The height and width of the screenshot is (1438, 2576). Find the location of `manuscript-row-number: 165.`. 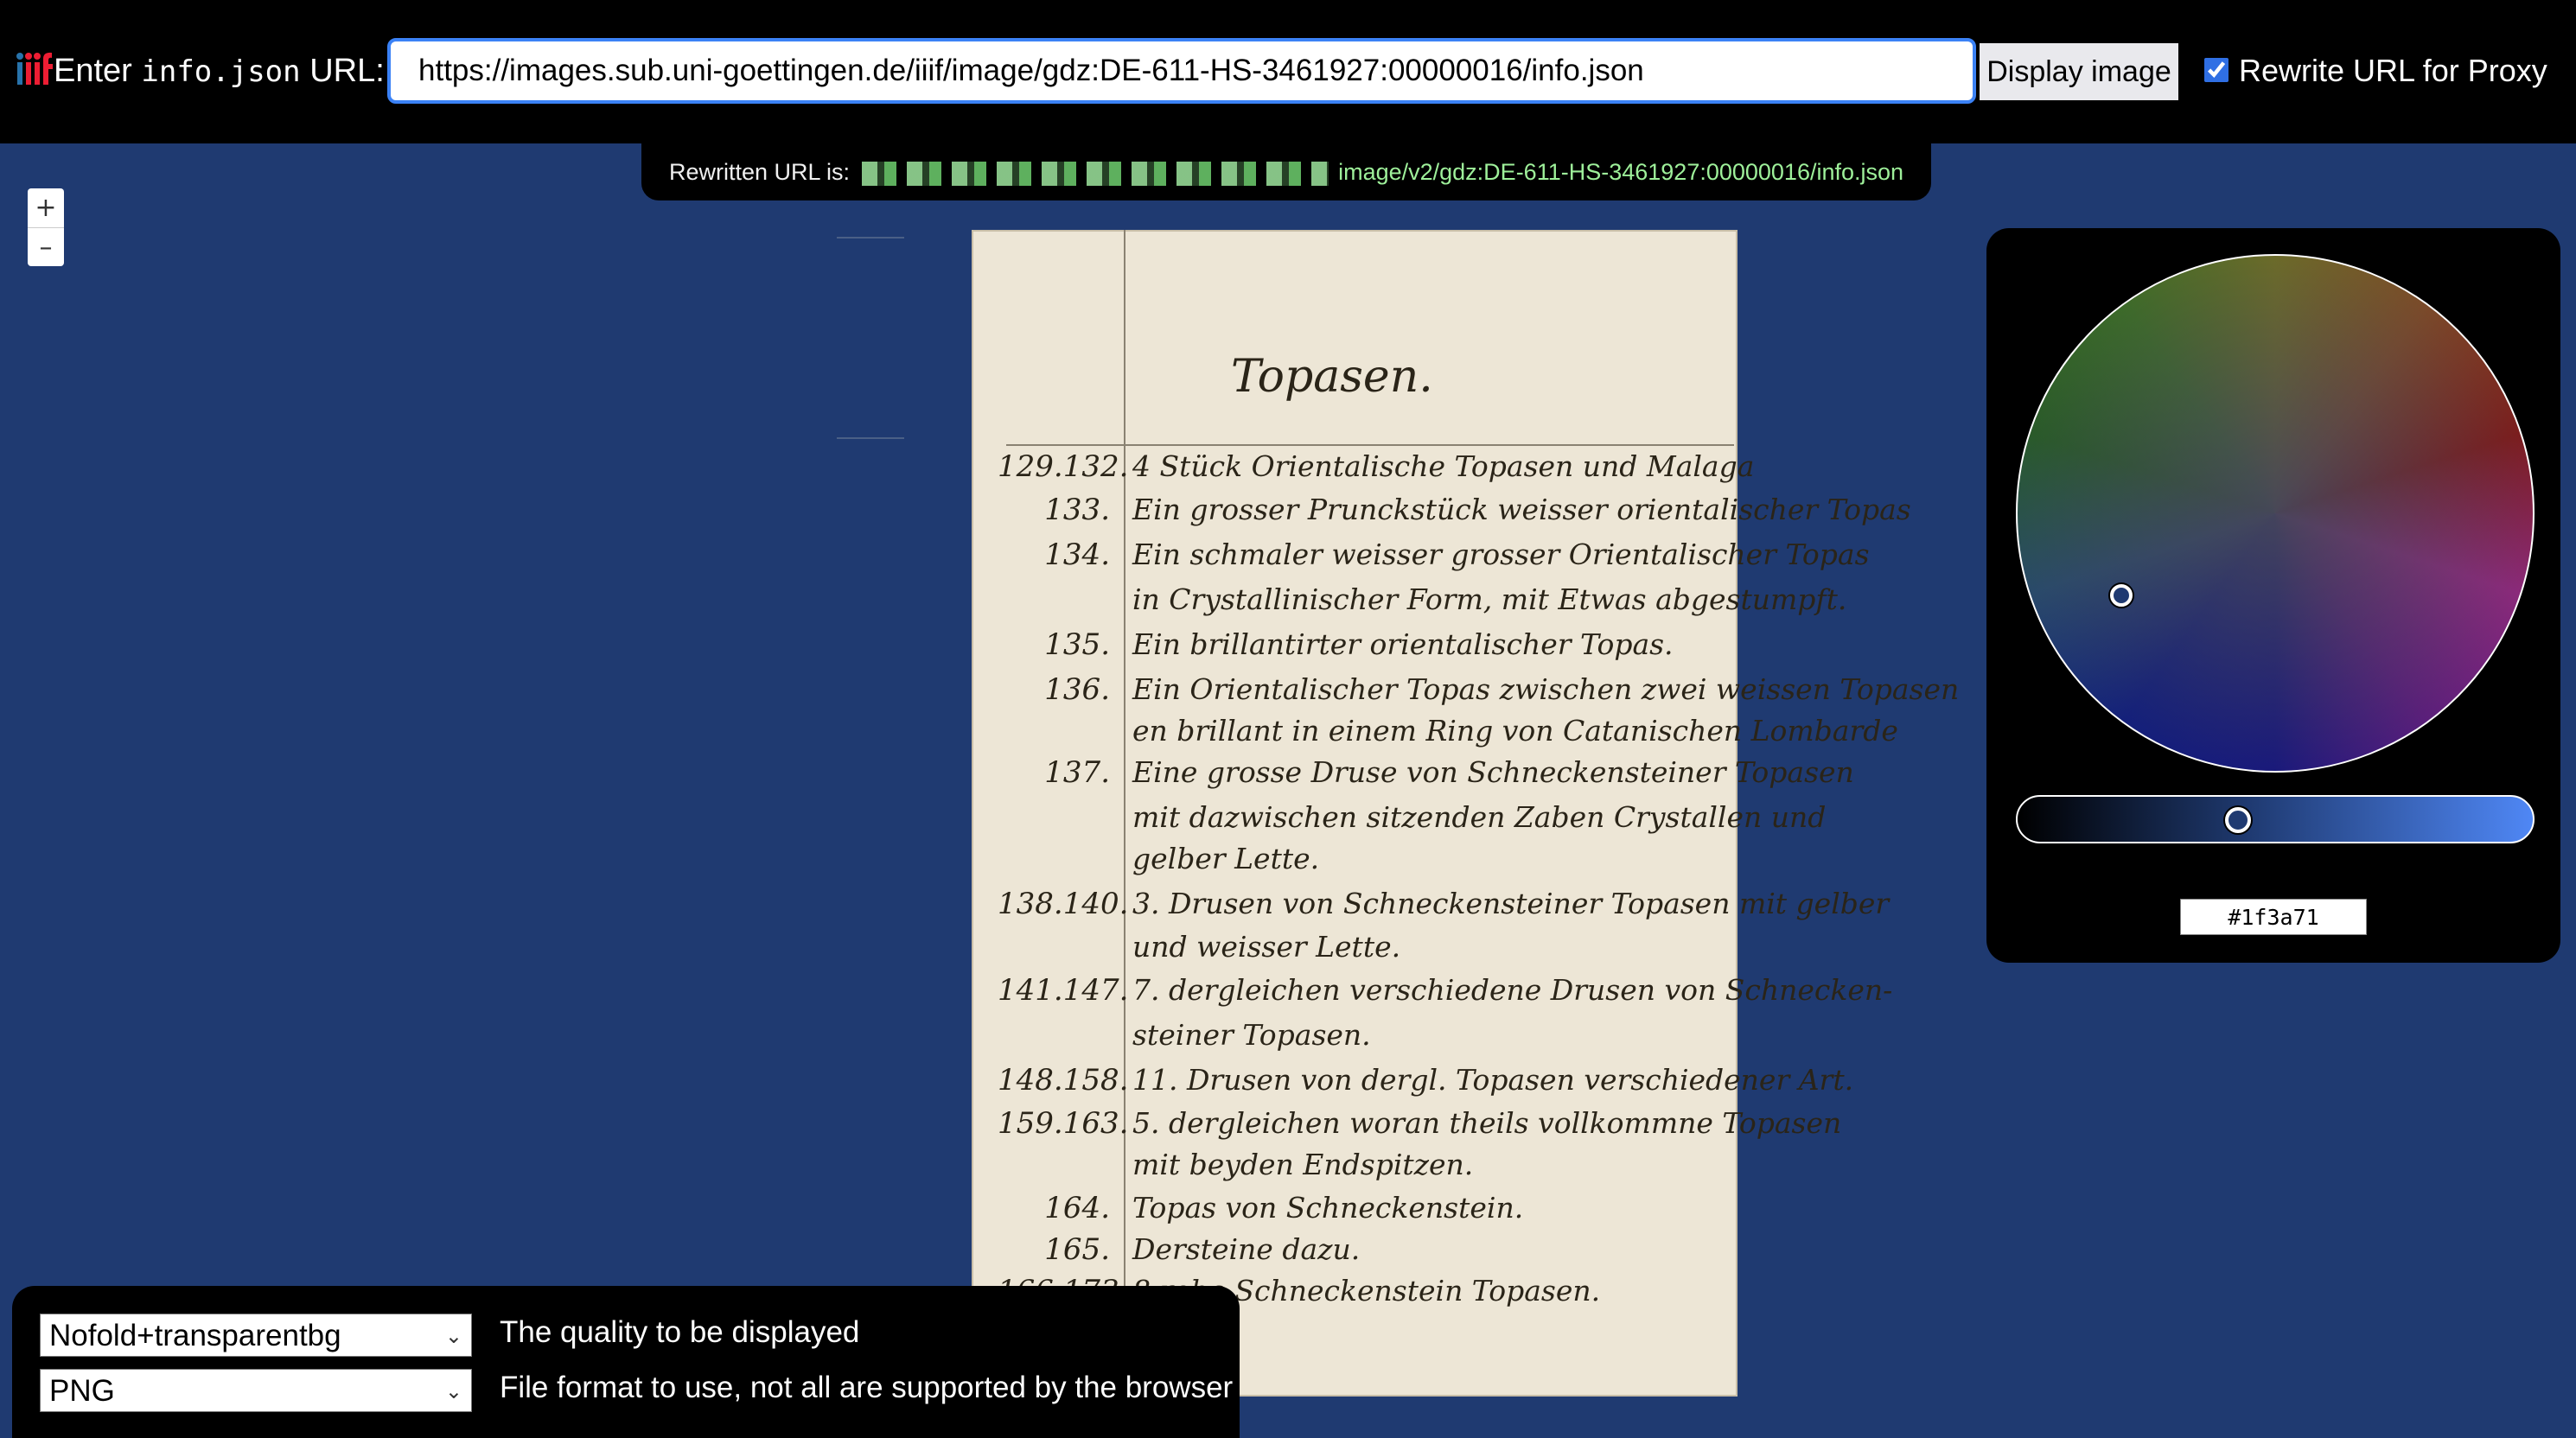

manuscript-row-number: 165. is located at coordinates (1077, 1249).